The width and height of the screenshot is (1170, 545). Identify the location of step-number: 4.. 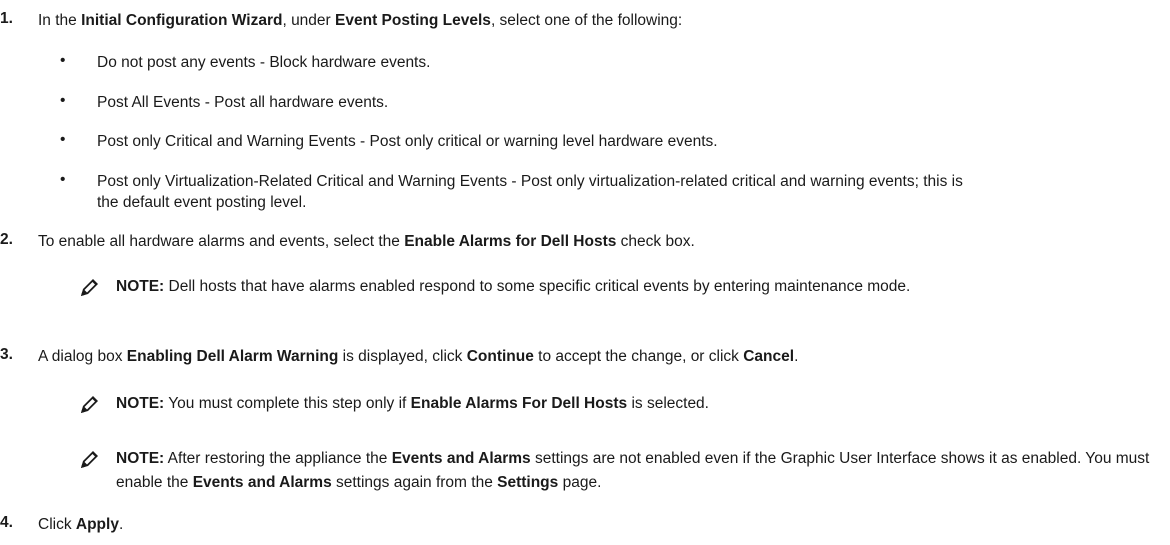
(6, 522).